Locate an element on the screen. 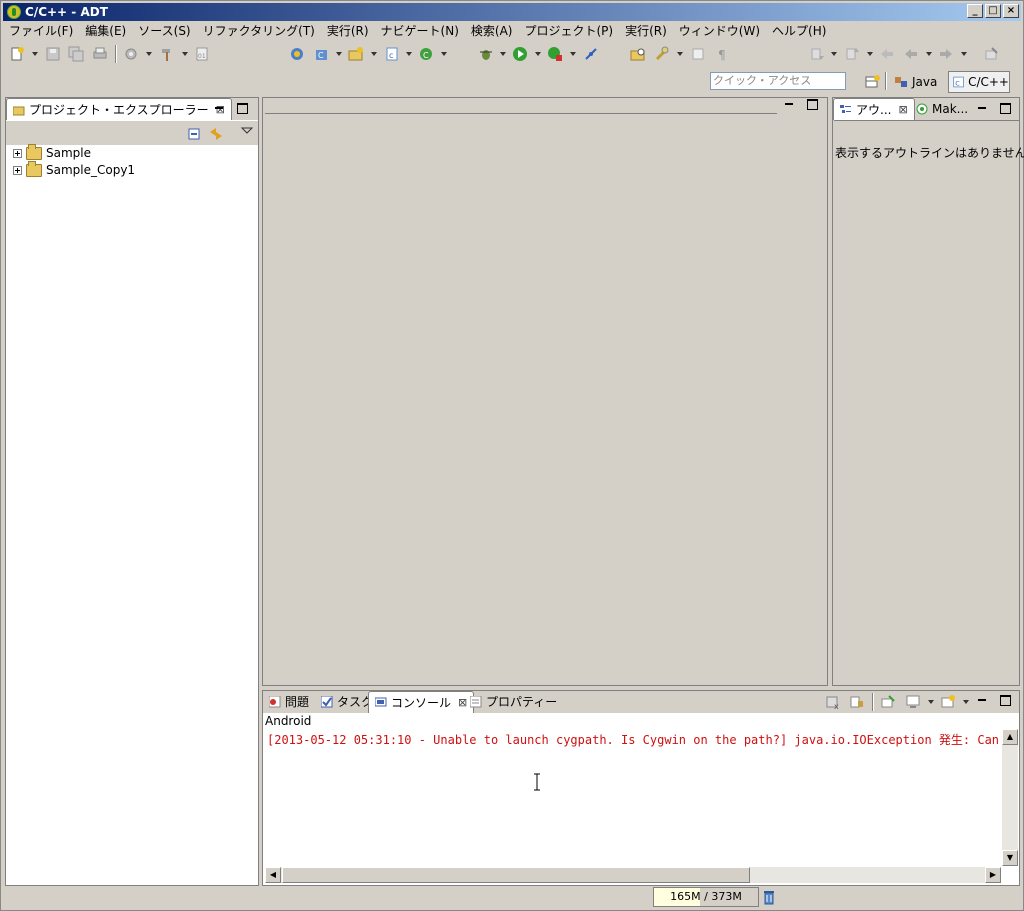  outline-minimize-icon is located at coordinates (982, 108).